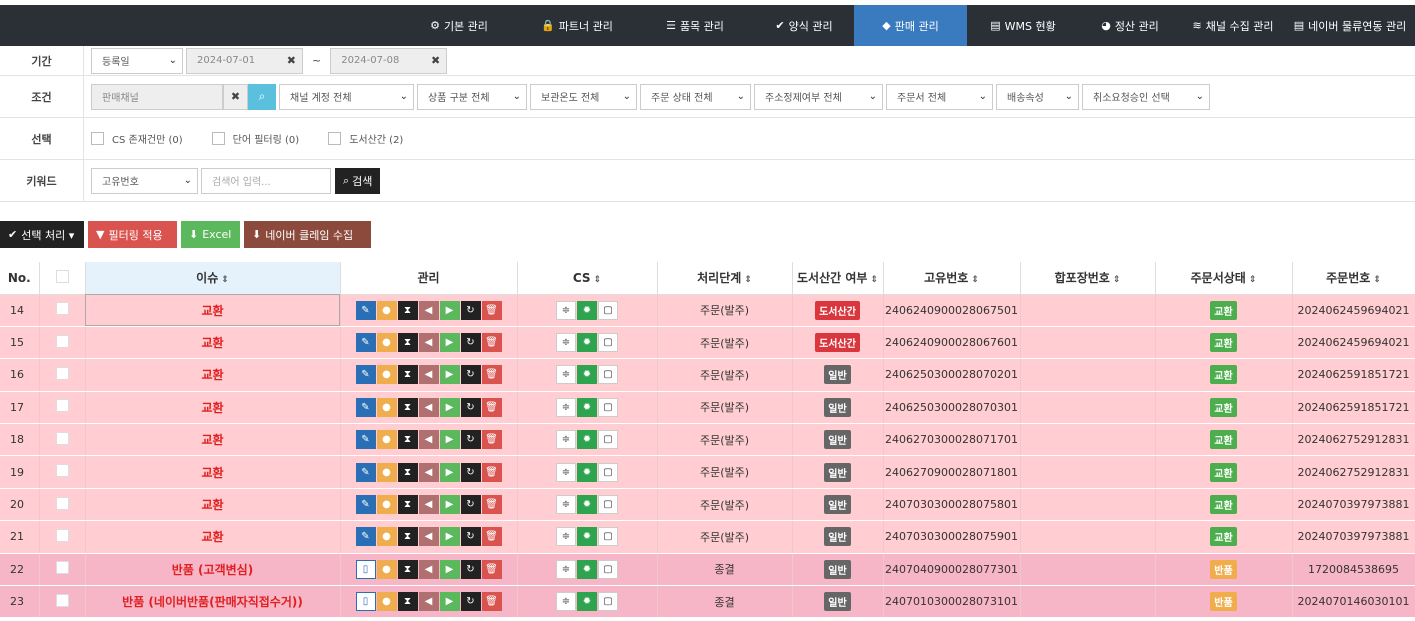  What do you see at coordinates (210, 234) in the screenshot?
I see `action-button-2: ⬇ Excel` at bounding box center [210, 234].